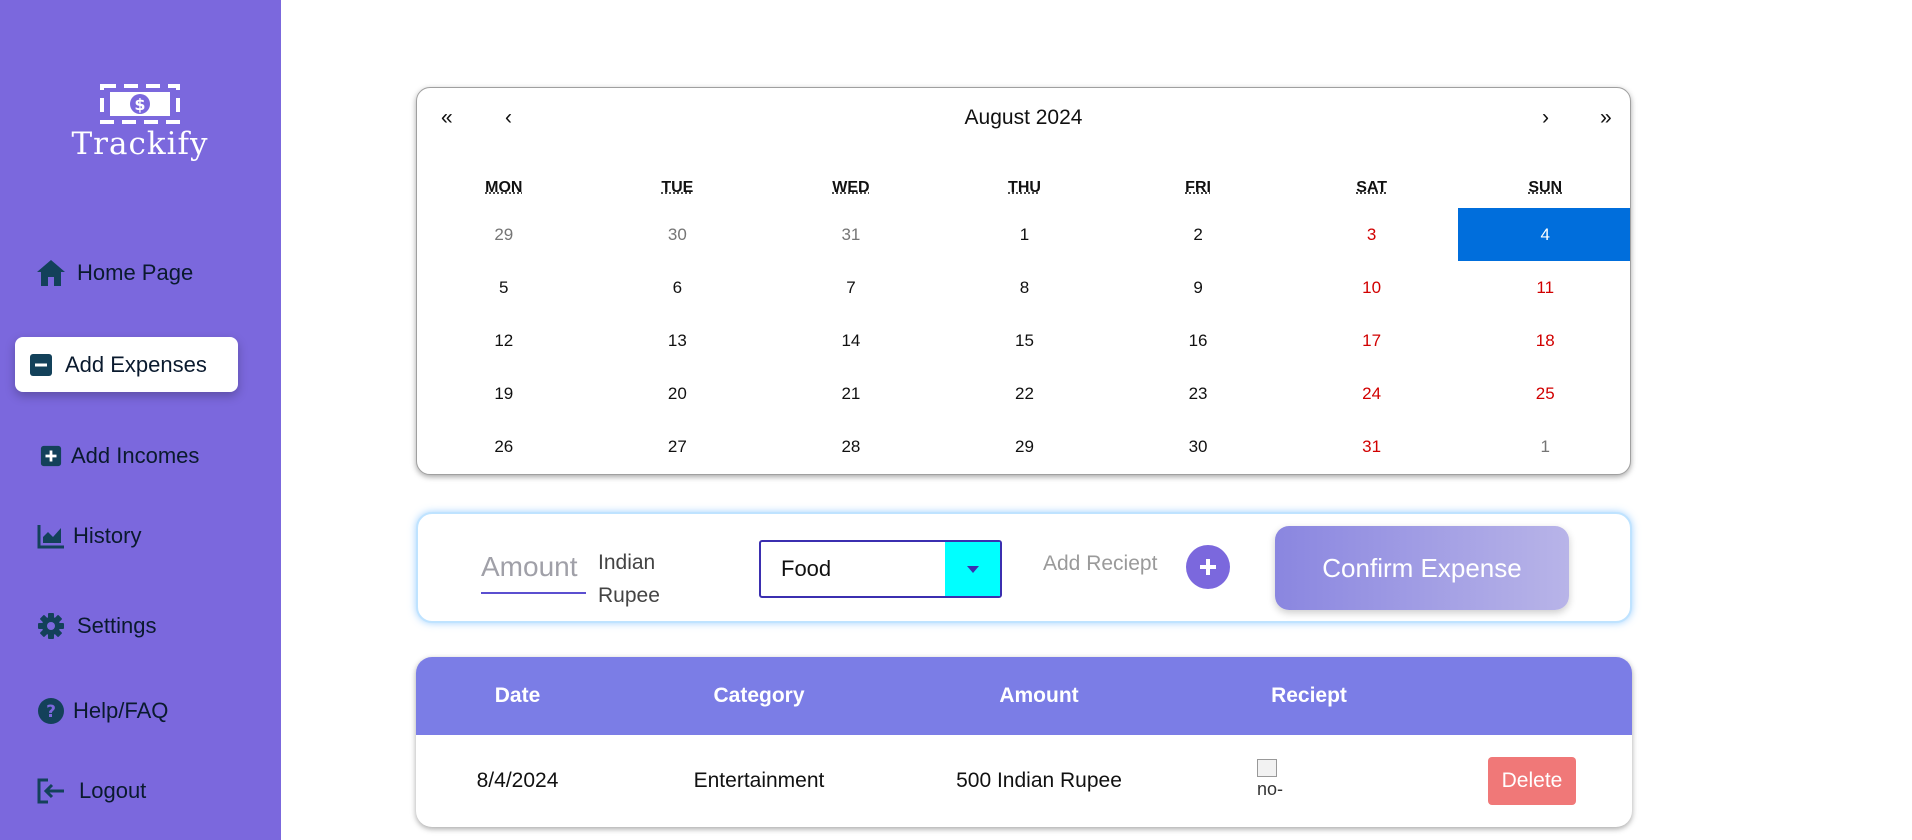  I want to click on category-select: Food, so click(880, 569).